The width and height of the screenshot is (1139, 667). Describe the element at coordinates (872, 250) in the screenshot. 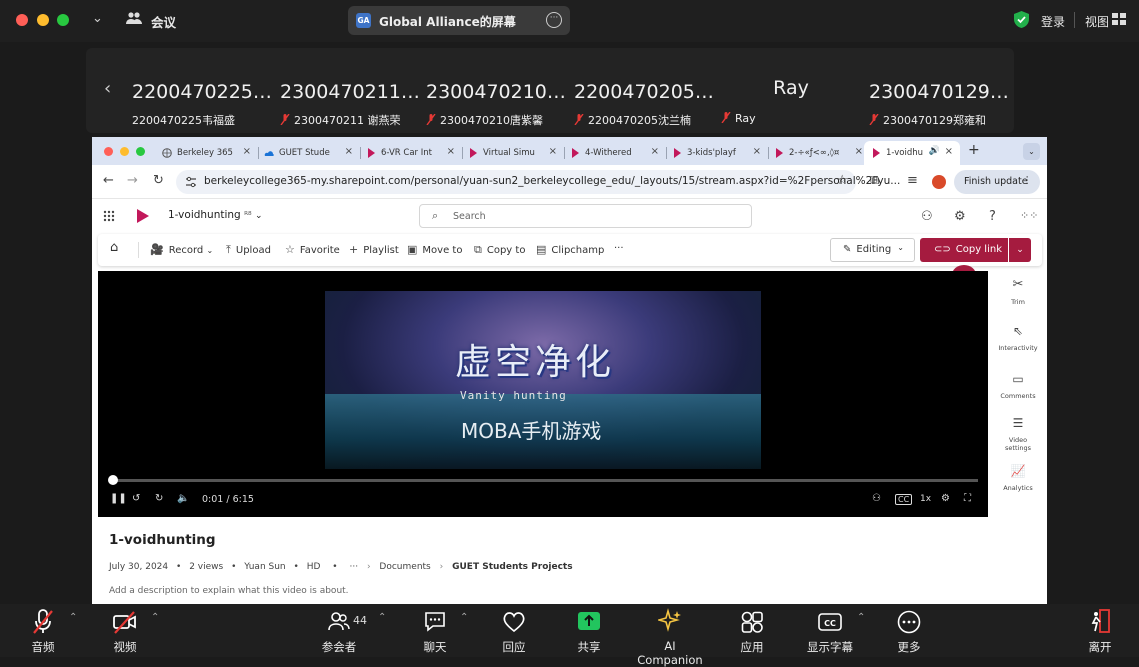

I see `editing-mode-button: ✎ Editing ⌄` at that location.